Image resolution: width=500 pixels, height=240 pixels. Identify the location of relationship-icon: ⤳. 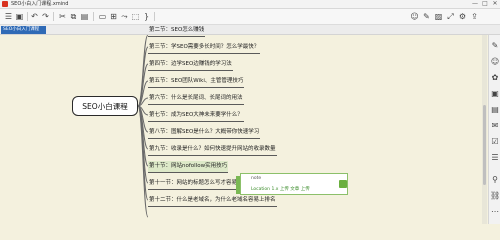
(124, 16).